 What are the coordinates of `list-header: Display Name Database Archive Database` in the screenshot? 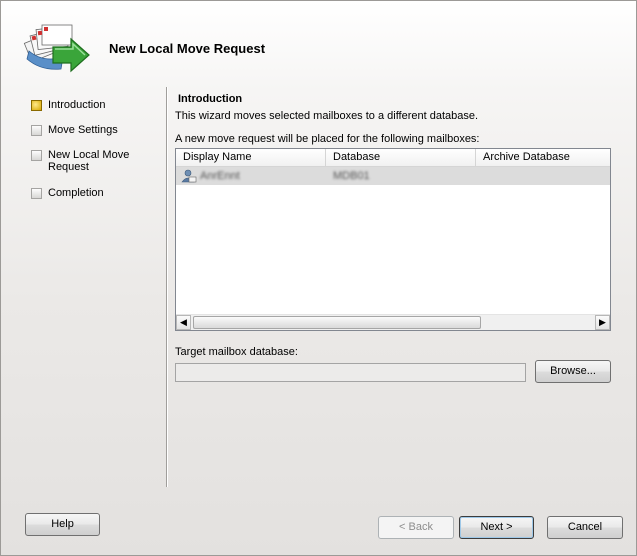 It's located at (393, 158).